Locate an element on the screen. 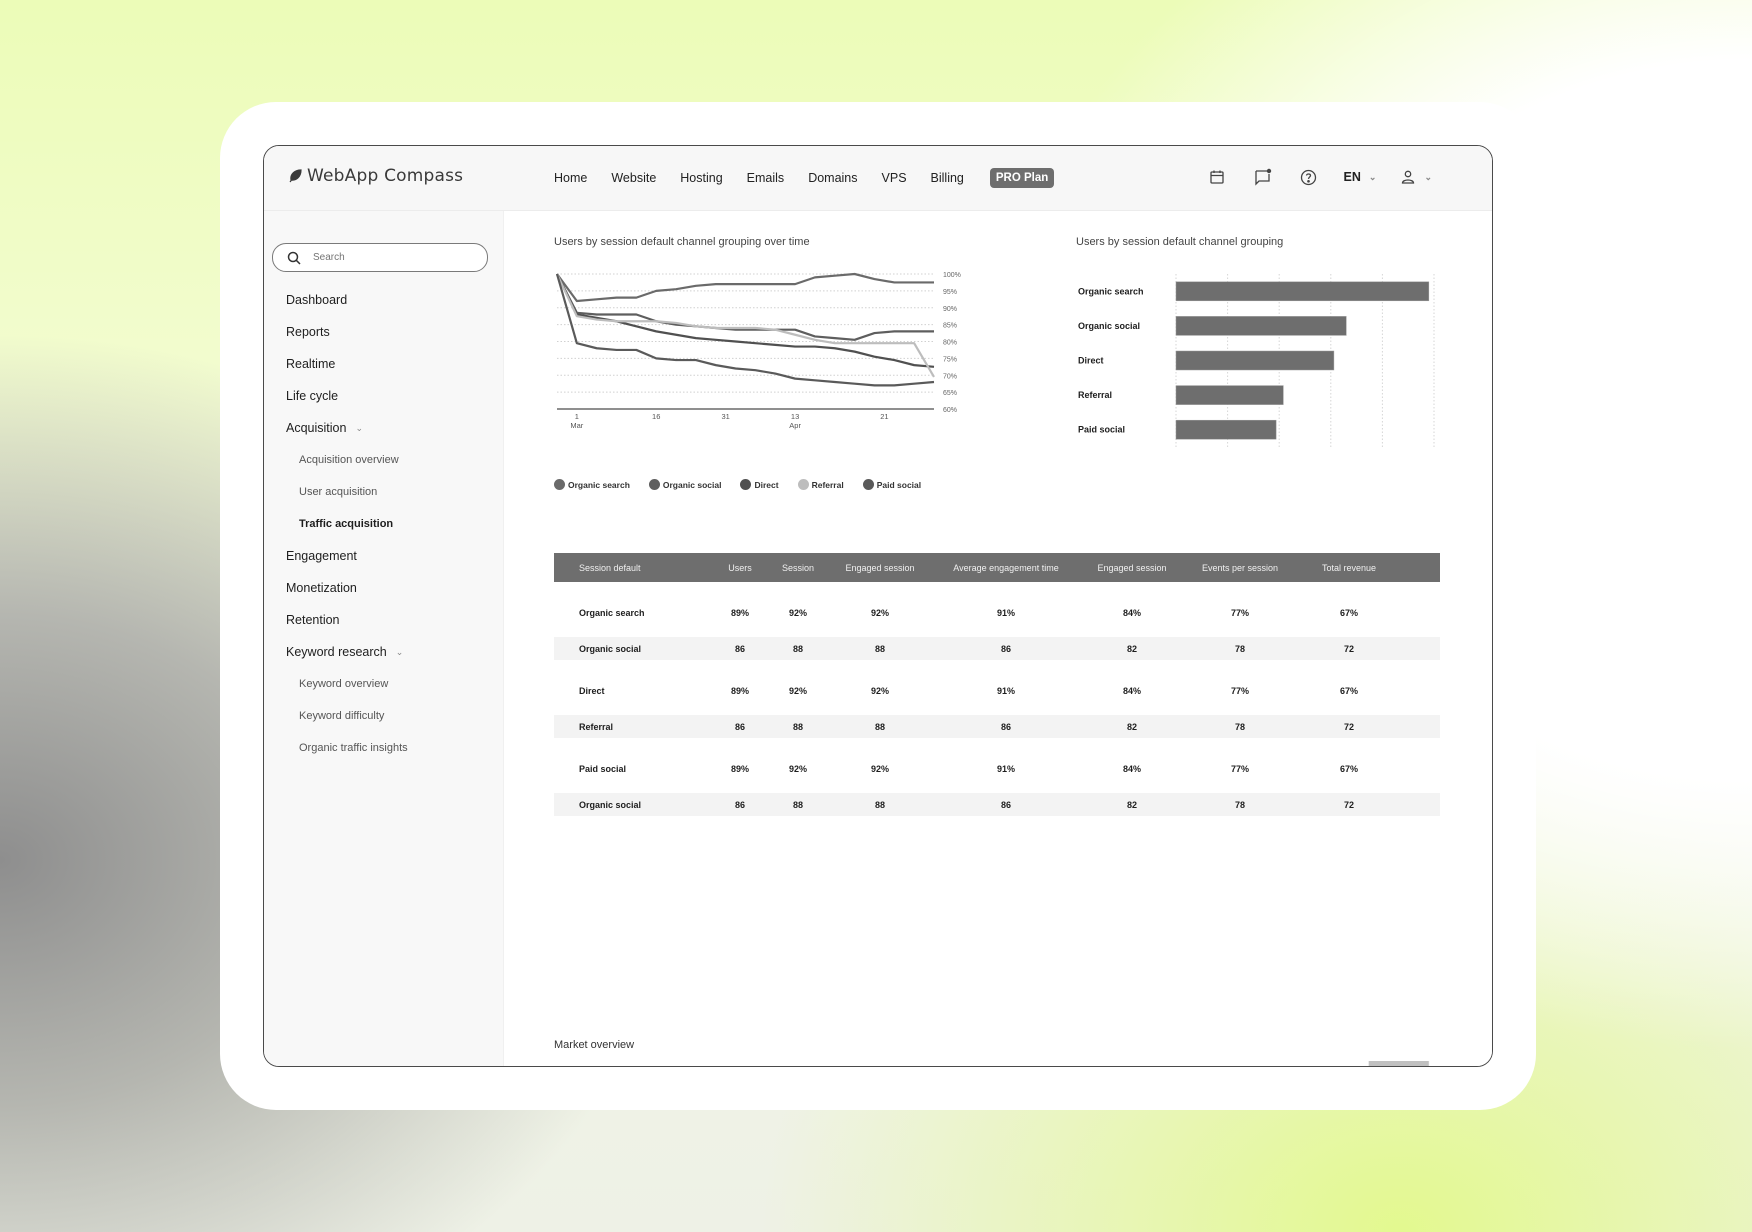 The image size is (1752, 1232). table-row: Referral 86 88 88 86 82 78 72 is located at coordinates (997, 726).